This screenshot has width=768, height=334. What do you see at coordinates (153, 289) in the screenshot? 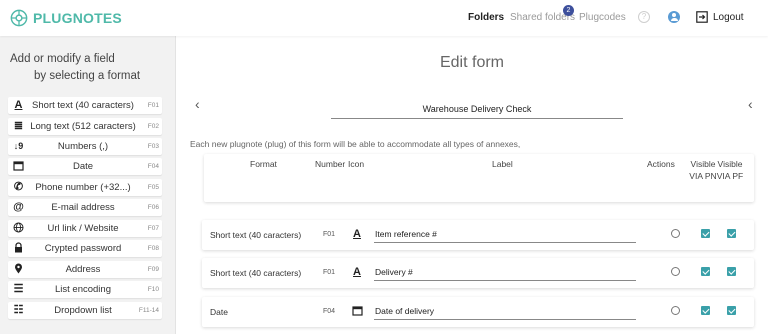
I see `format-item-code: F10` at bounding box center [153, 289].